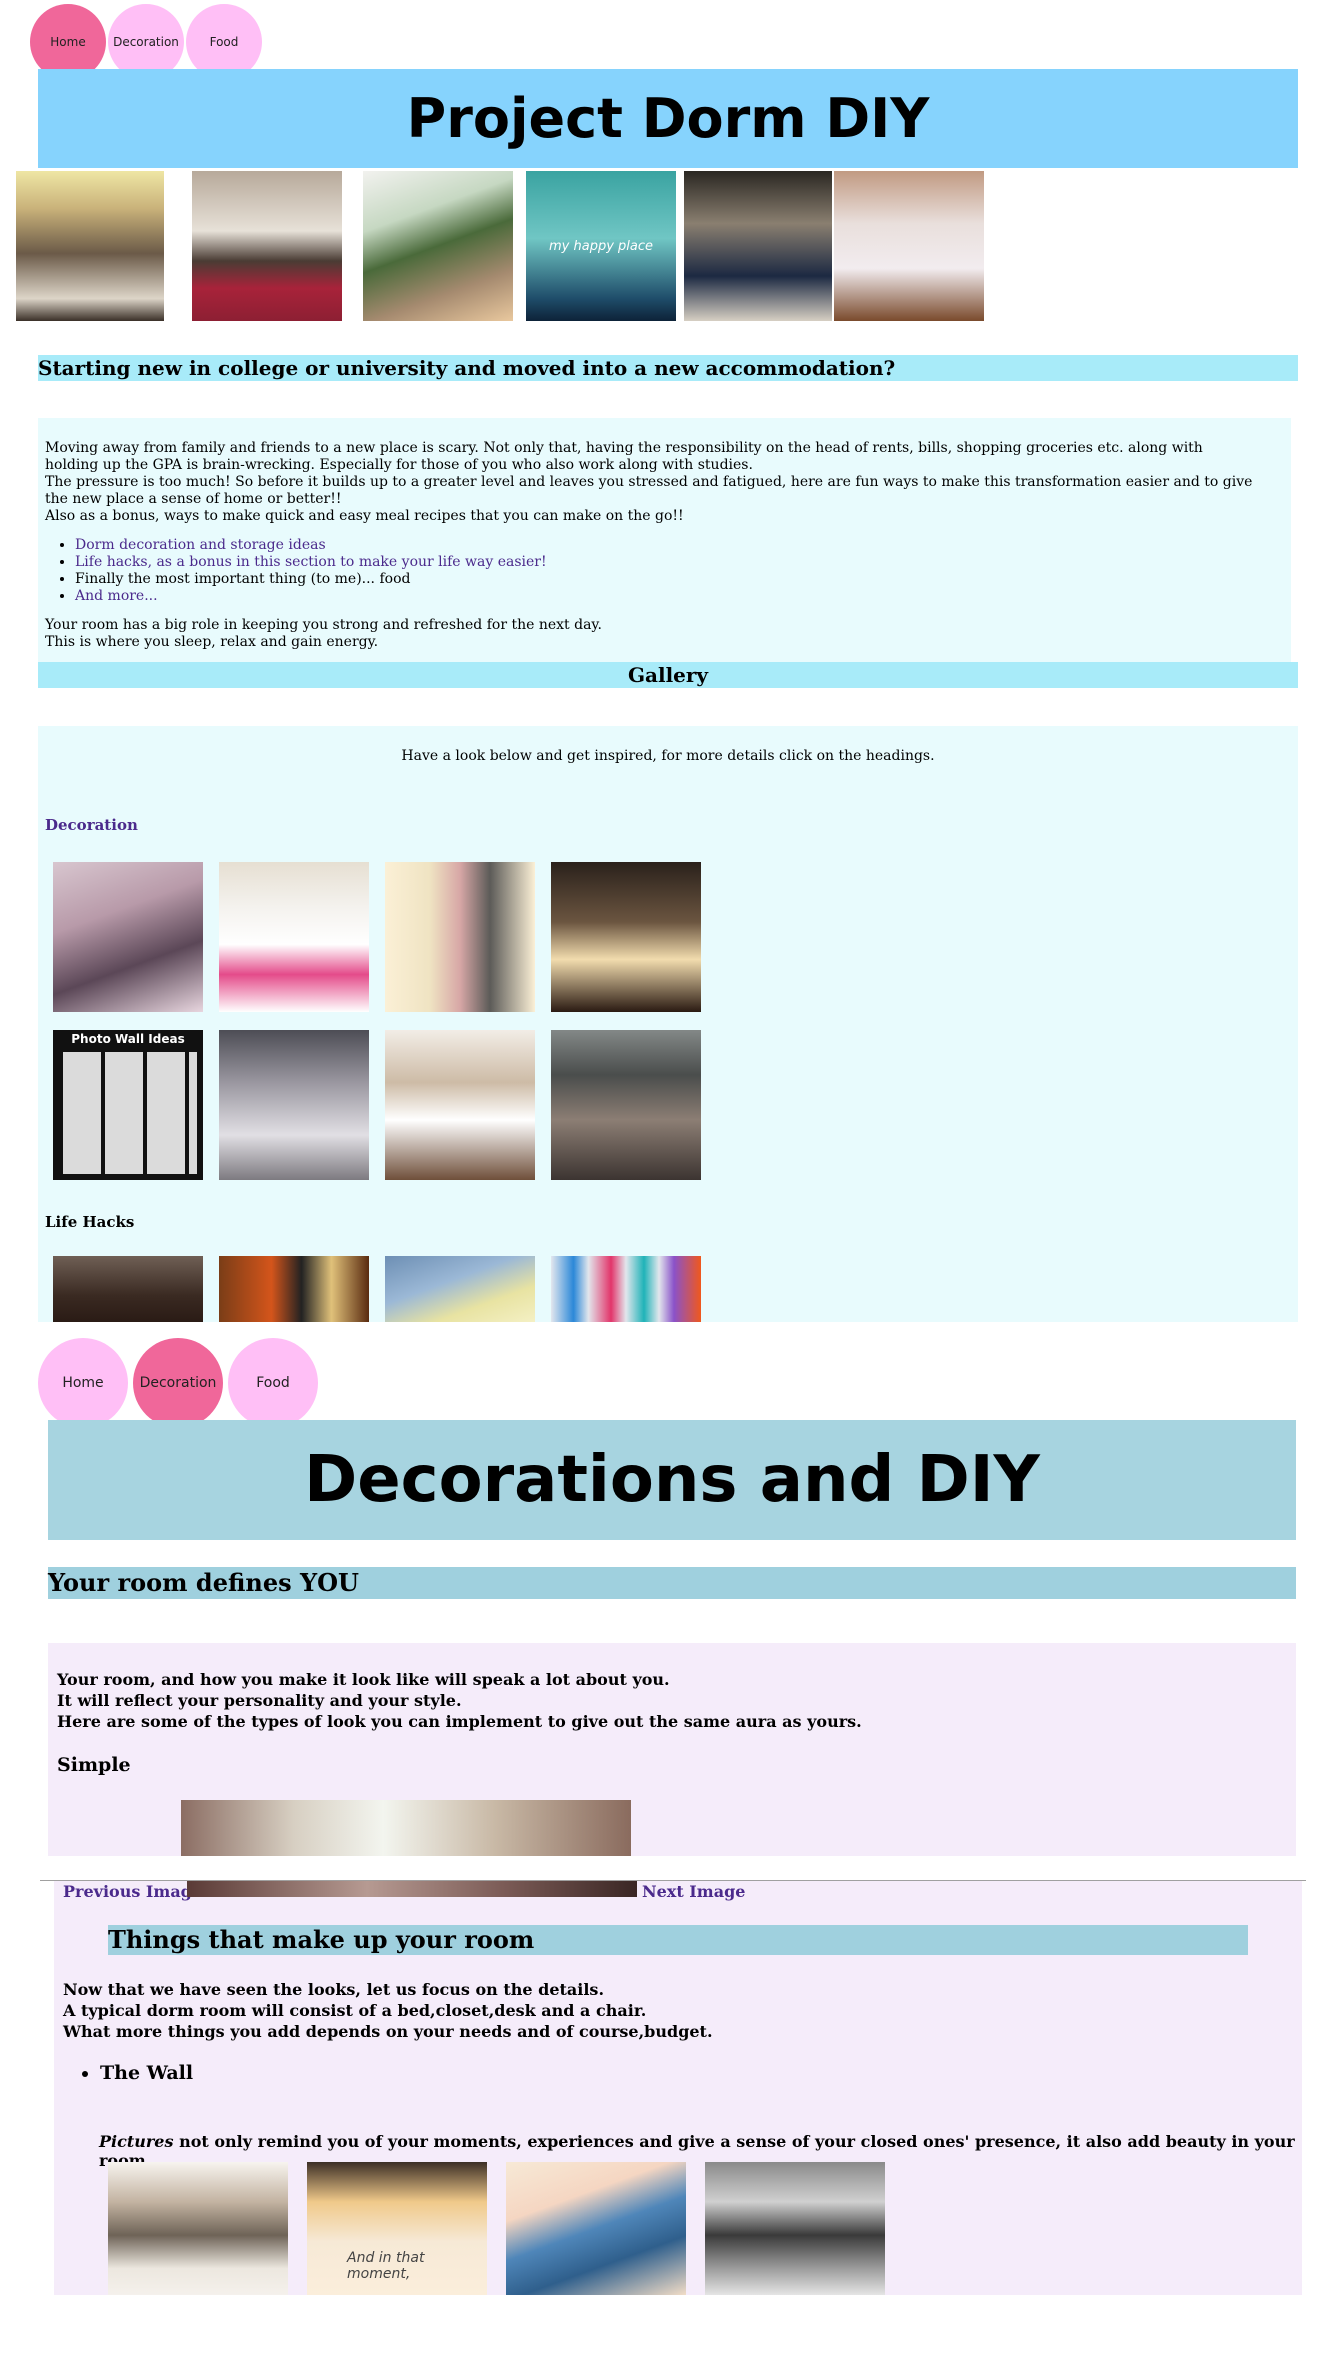 This screenshot has height=2368, width=1328. Describe the element at coordinates (678, 1940) in the screenshot. I see `things-heading: Things that make up your room` at that location.